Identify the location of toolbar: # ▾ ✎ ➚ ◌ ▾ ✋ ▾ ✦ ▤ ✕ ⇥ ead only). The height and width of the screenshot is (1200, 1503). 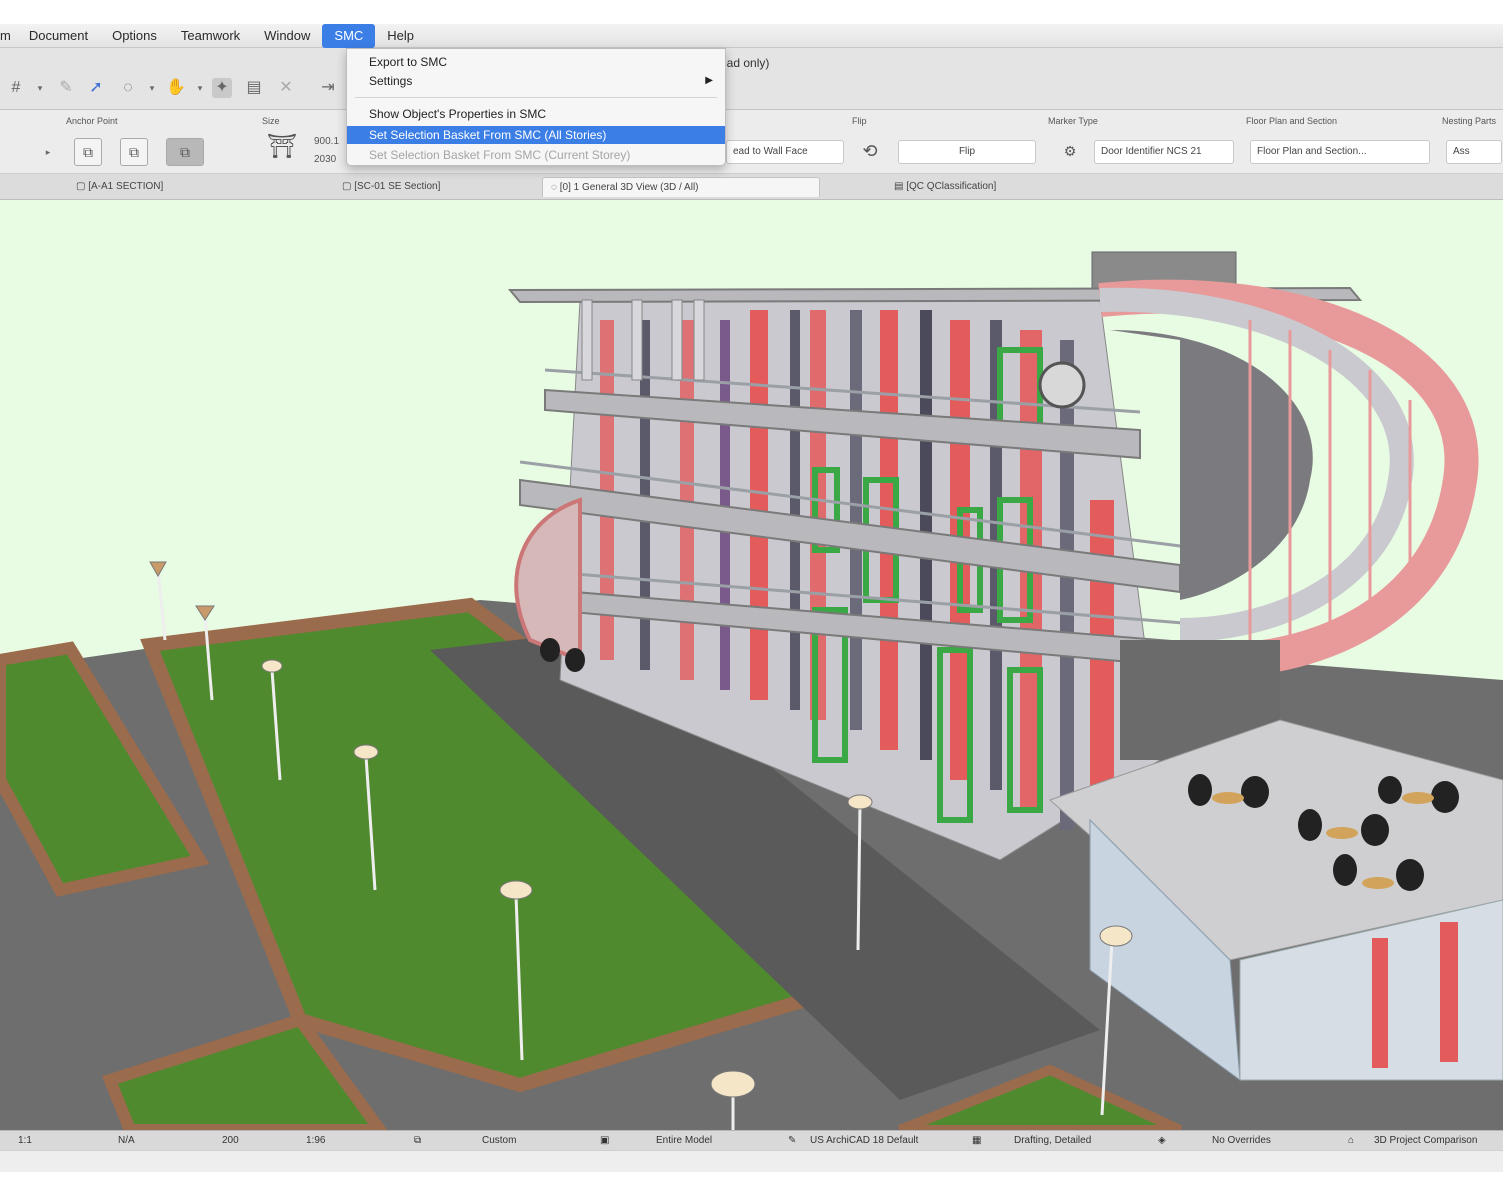
(751, 79).